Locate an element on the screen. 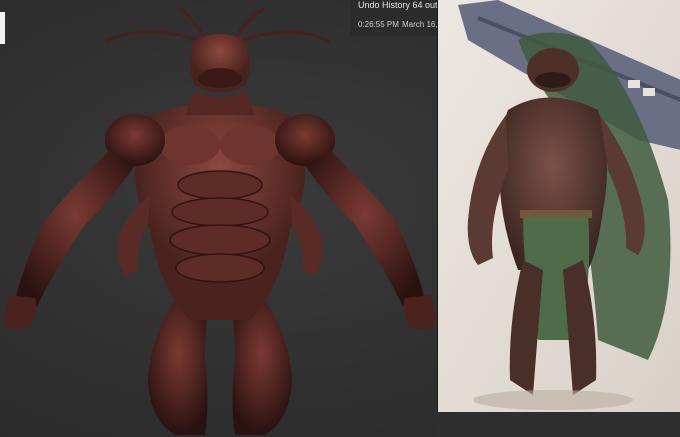  undo-history-time: 0:26:55 PM is located at coordinates (378, 24).